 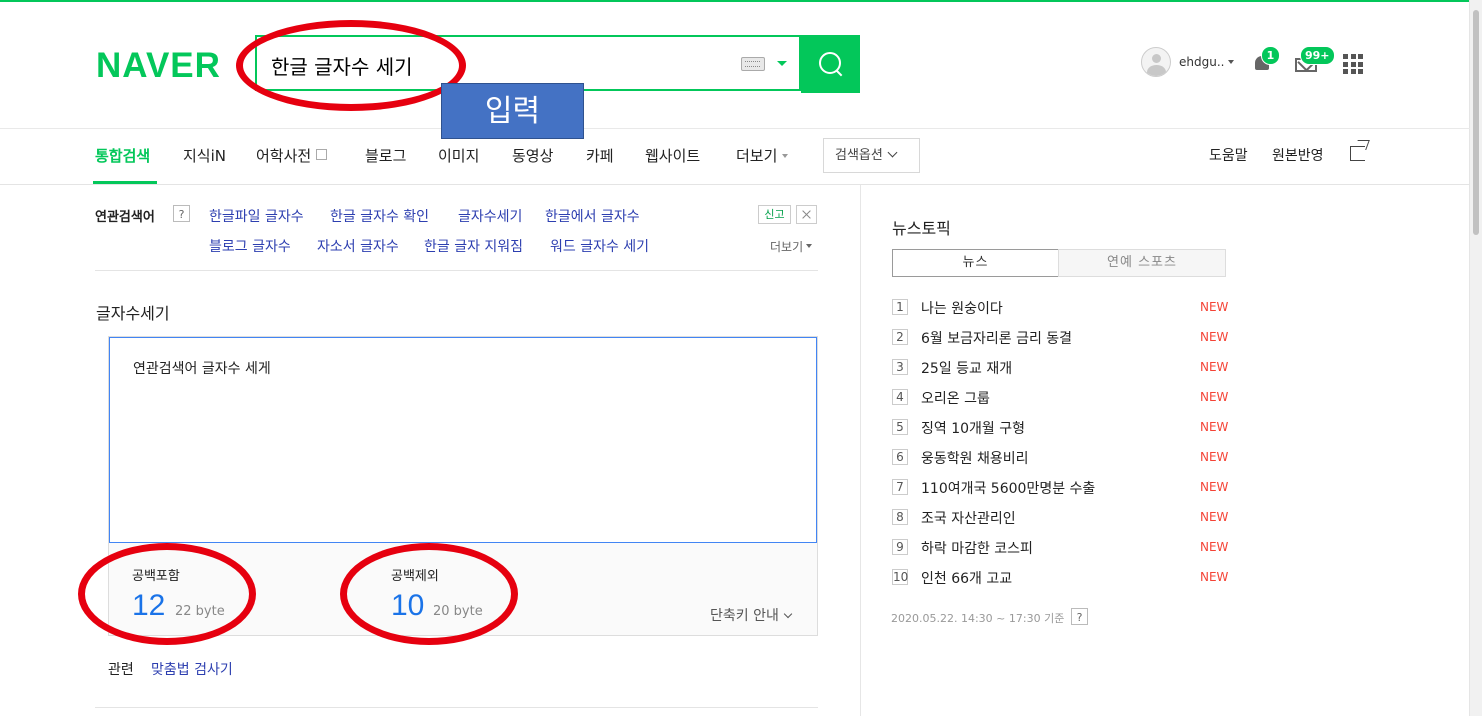 What do you see at coordinates (250, 246) in the screenshot?
I see `related-link: 블로그 글자수` at bounding box center [250, 246].